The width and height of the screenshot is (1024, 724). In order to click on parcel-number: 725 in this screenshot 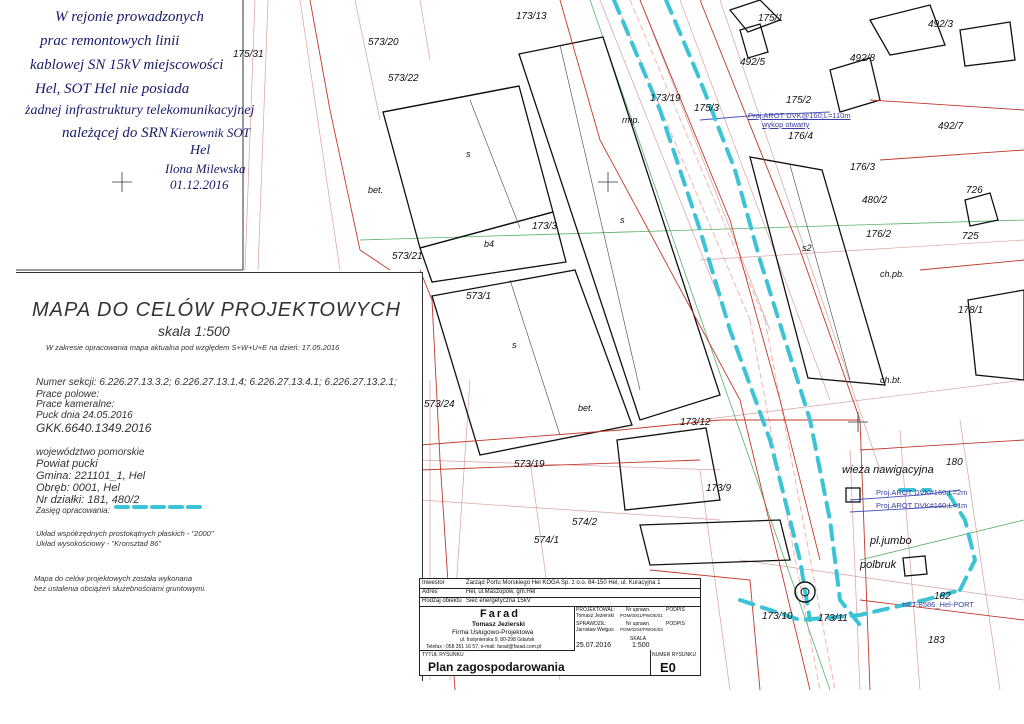, I will do `click(970, 236)`.